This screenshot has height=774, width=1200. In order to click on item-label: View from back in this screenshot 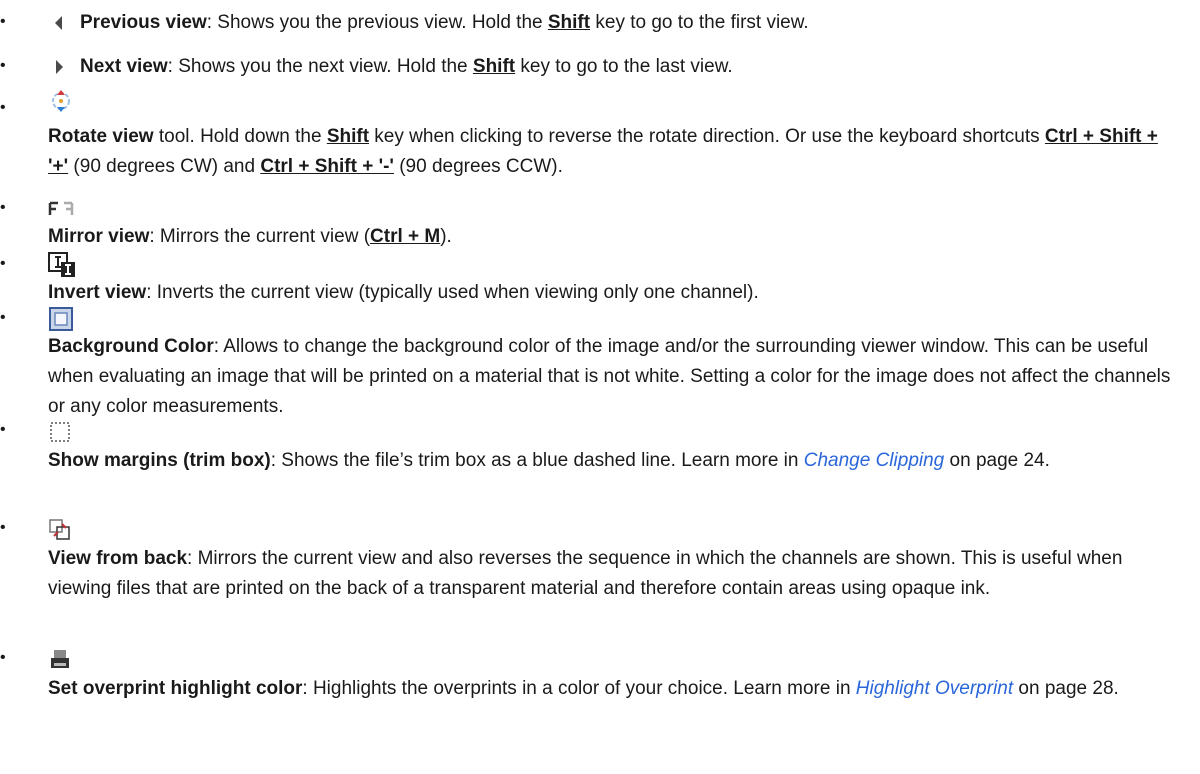, I will do `click(118, 558)`.